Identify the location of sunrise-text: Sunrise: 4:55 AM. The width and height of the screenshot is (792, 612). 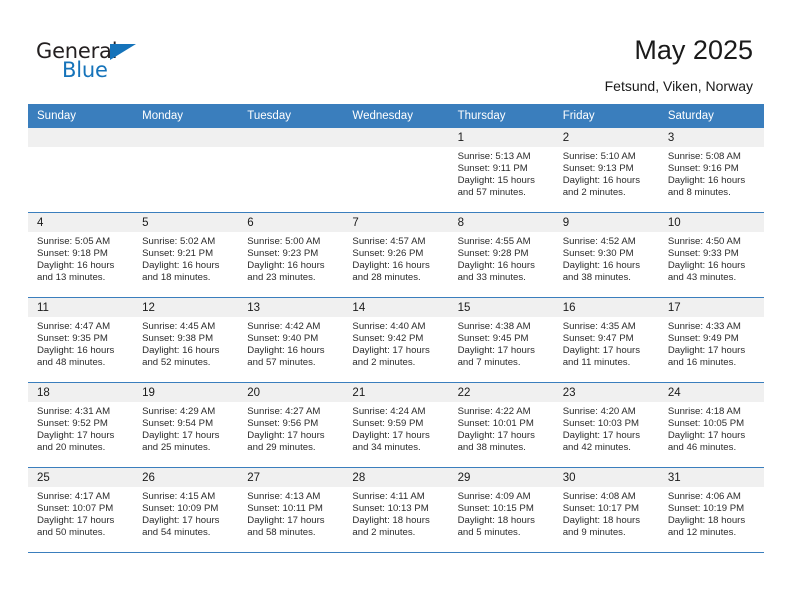
(494, 241).